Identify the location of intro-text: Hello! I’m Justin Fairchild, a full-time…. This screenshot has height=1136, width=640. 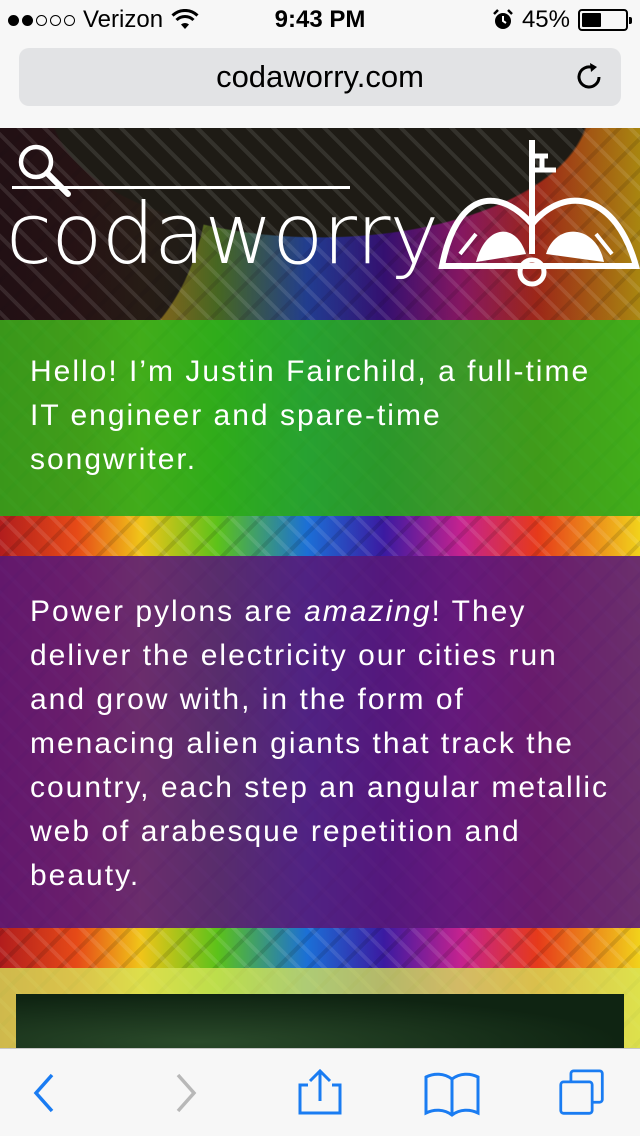
(310, 415).